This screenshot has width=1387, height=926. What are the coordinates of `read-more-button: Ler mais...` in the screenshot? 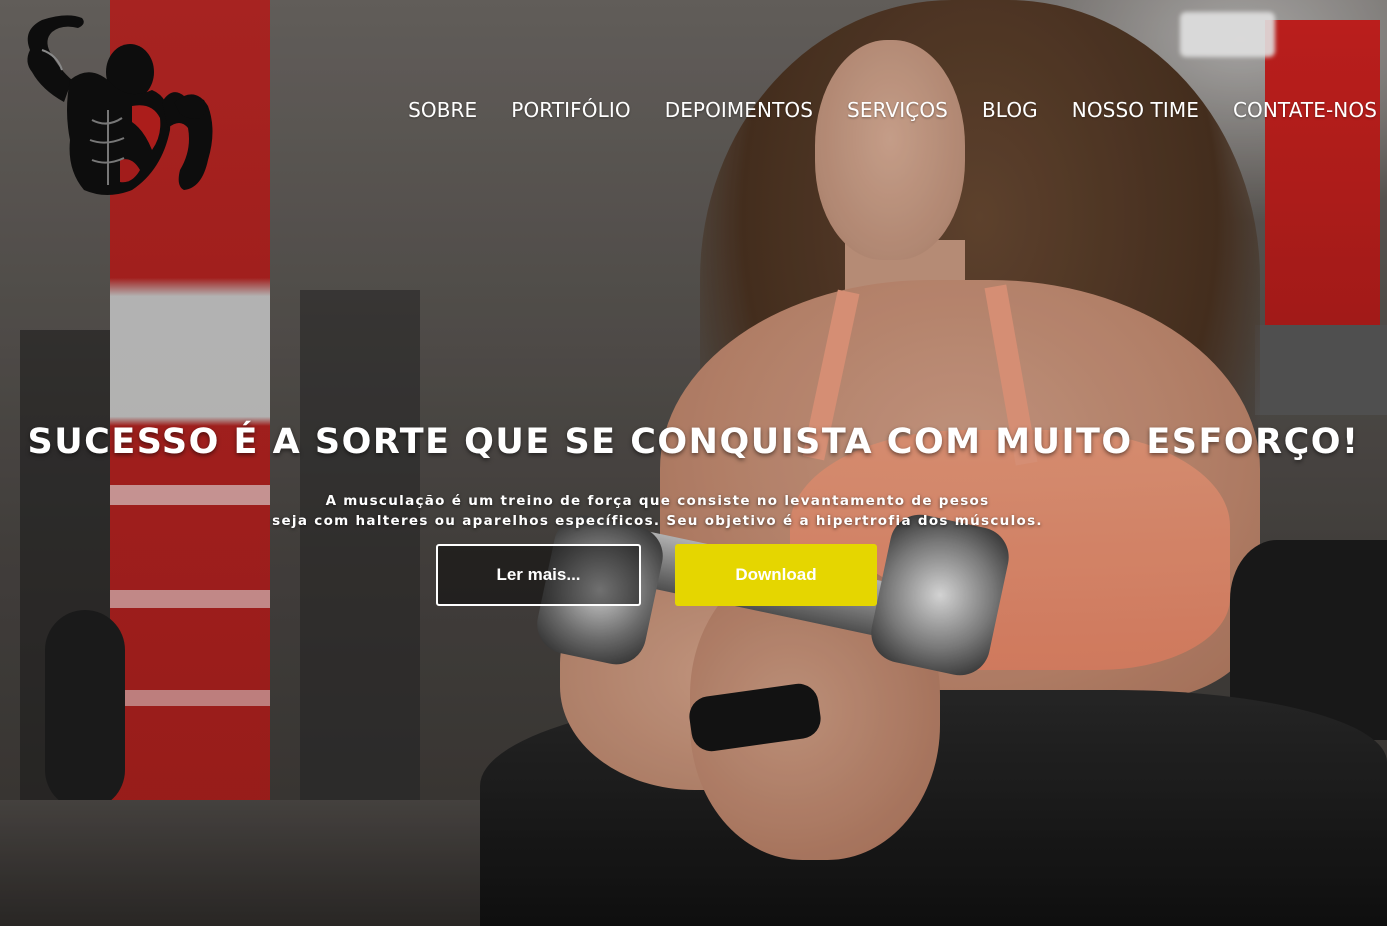 It's located at (538, 575).